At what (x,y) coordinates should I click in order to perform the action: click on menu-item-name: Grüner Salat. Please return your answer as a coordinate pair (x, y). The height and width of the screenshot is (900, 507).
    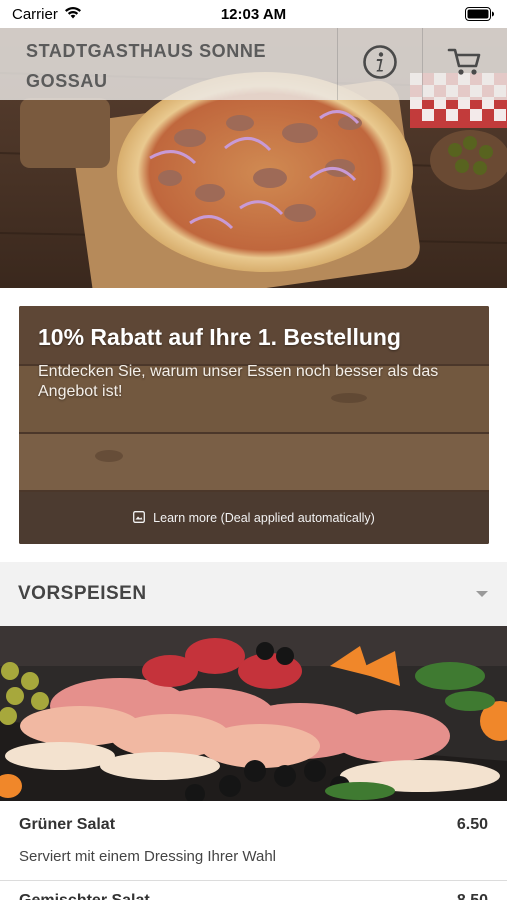
    Looking at the image, I should click on (67, 824).